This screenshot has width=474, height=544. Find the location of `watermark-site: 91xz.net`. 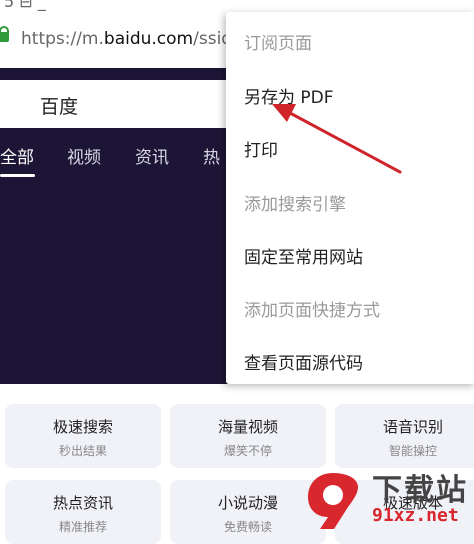

watermark-site: 91xz.net is located at coordinates (415, 515).